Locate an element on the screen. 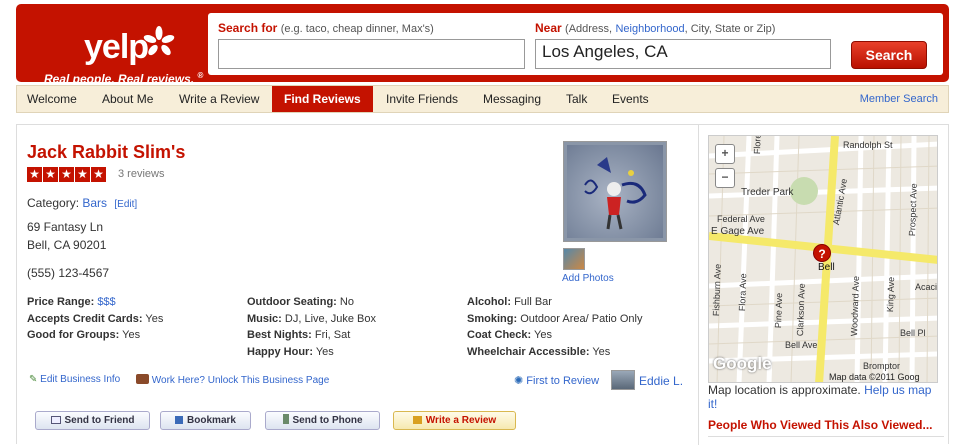 The width and height of the screenshot is (959, 445). burst-icon is located at coordinates (159, 41).